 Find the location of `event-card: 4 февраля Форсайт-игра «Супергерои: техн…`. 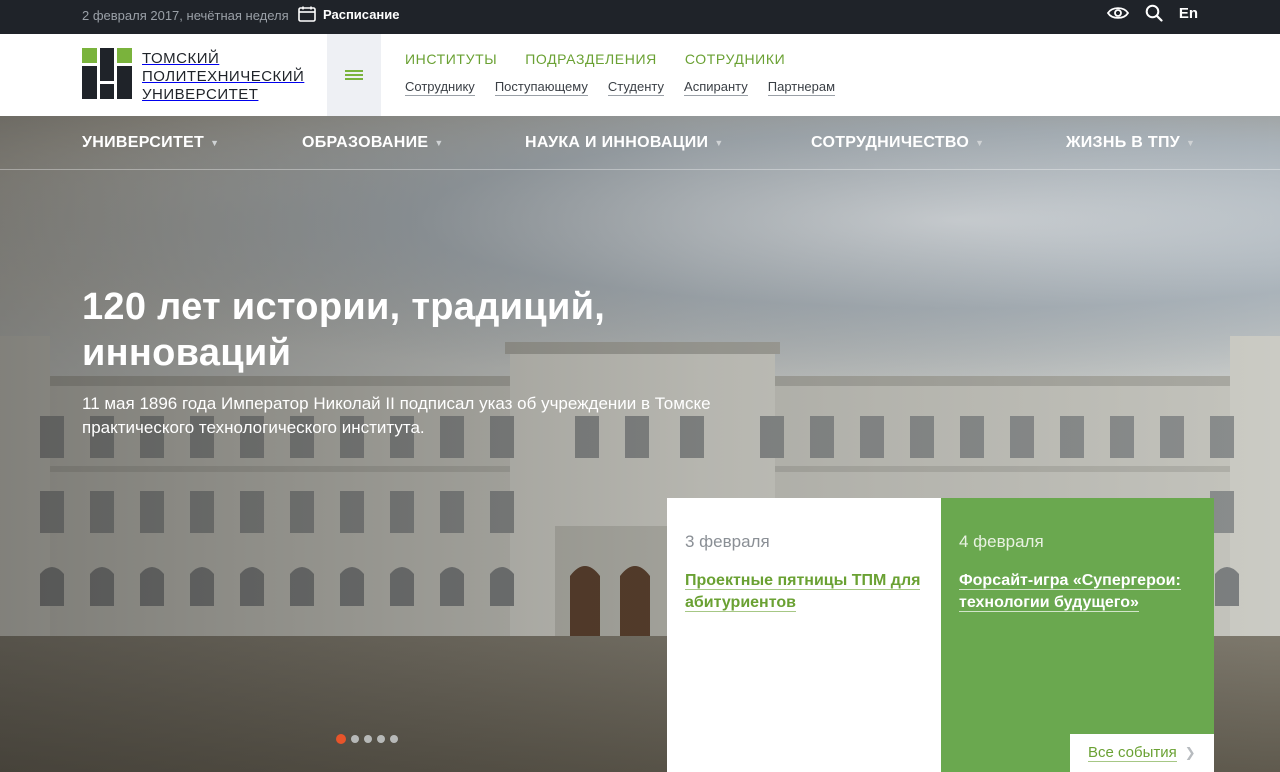

event-card: 4 февраля Форсайт-игра «Супергерои: техн… is located at coordinates (1077, 635).